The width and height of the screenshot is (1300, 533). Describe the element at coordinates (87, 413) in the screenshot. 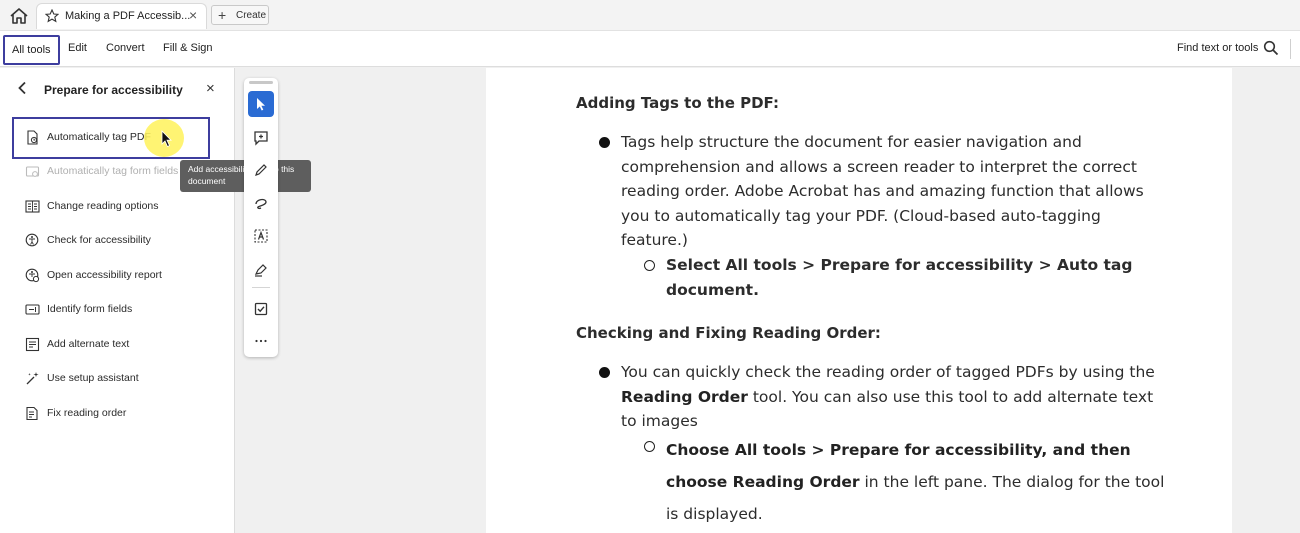

I see `panel-item-label: Fix reading order` at that location.